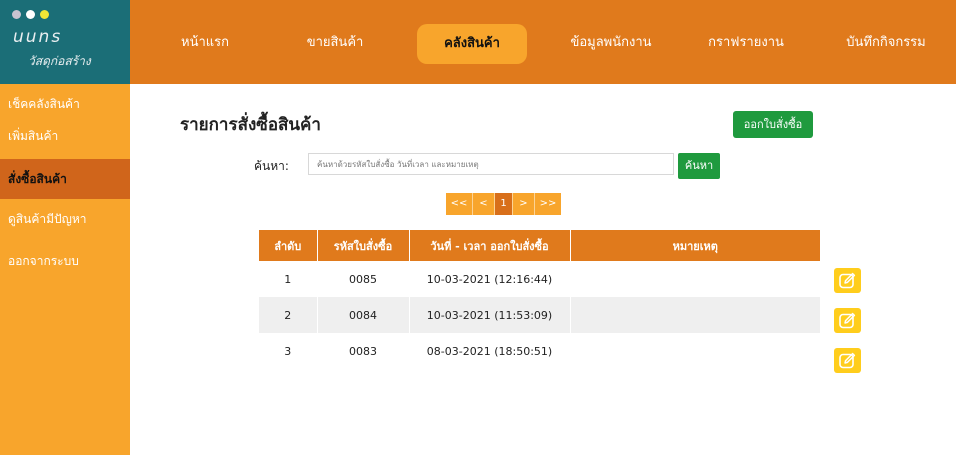  Describe the element at coordinates (288, 351) in the screenshot. I see `cell-no: 3` at that location.